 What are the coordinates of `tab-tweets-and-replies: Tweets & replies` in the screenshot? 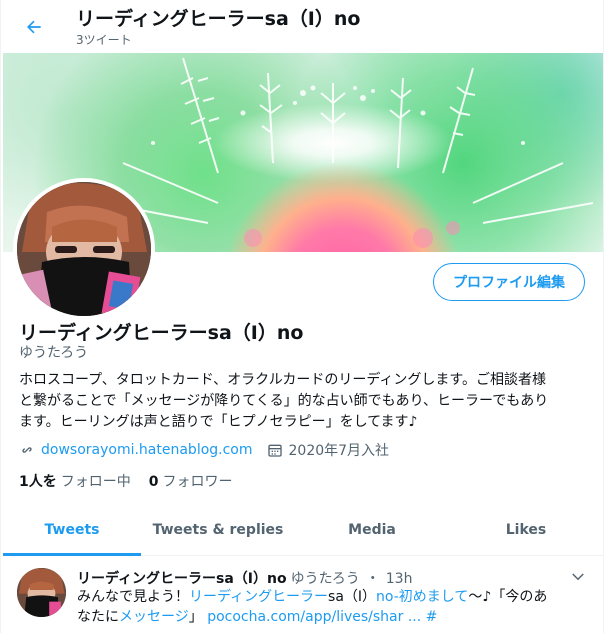 It's located at (218, 530).